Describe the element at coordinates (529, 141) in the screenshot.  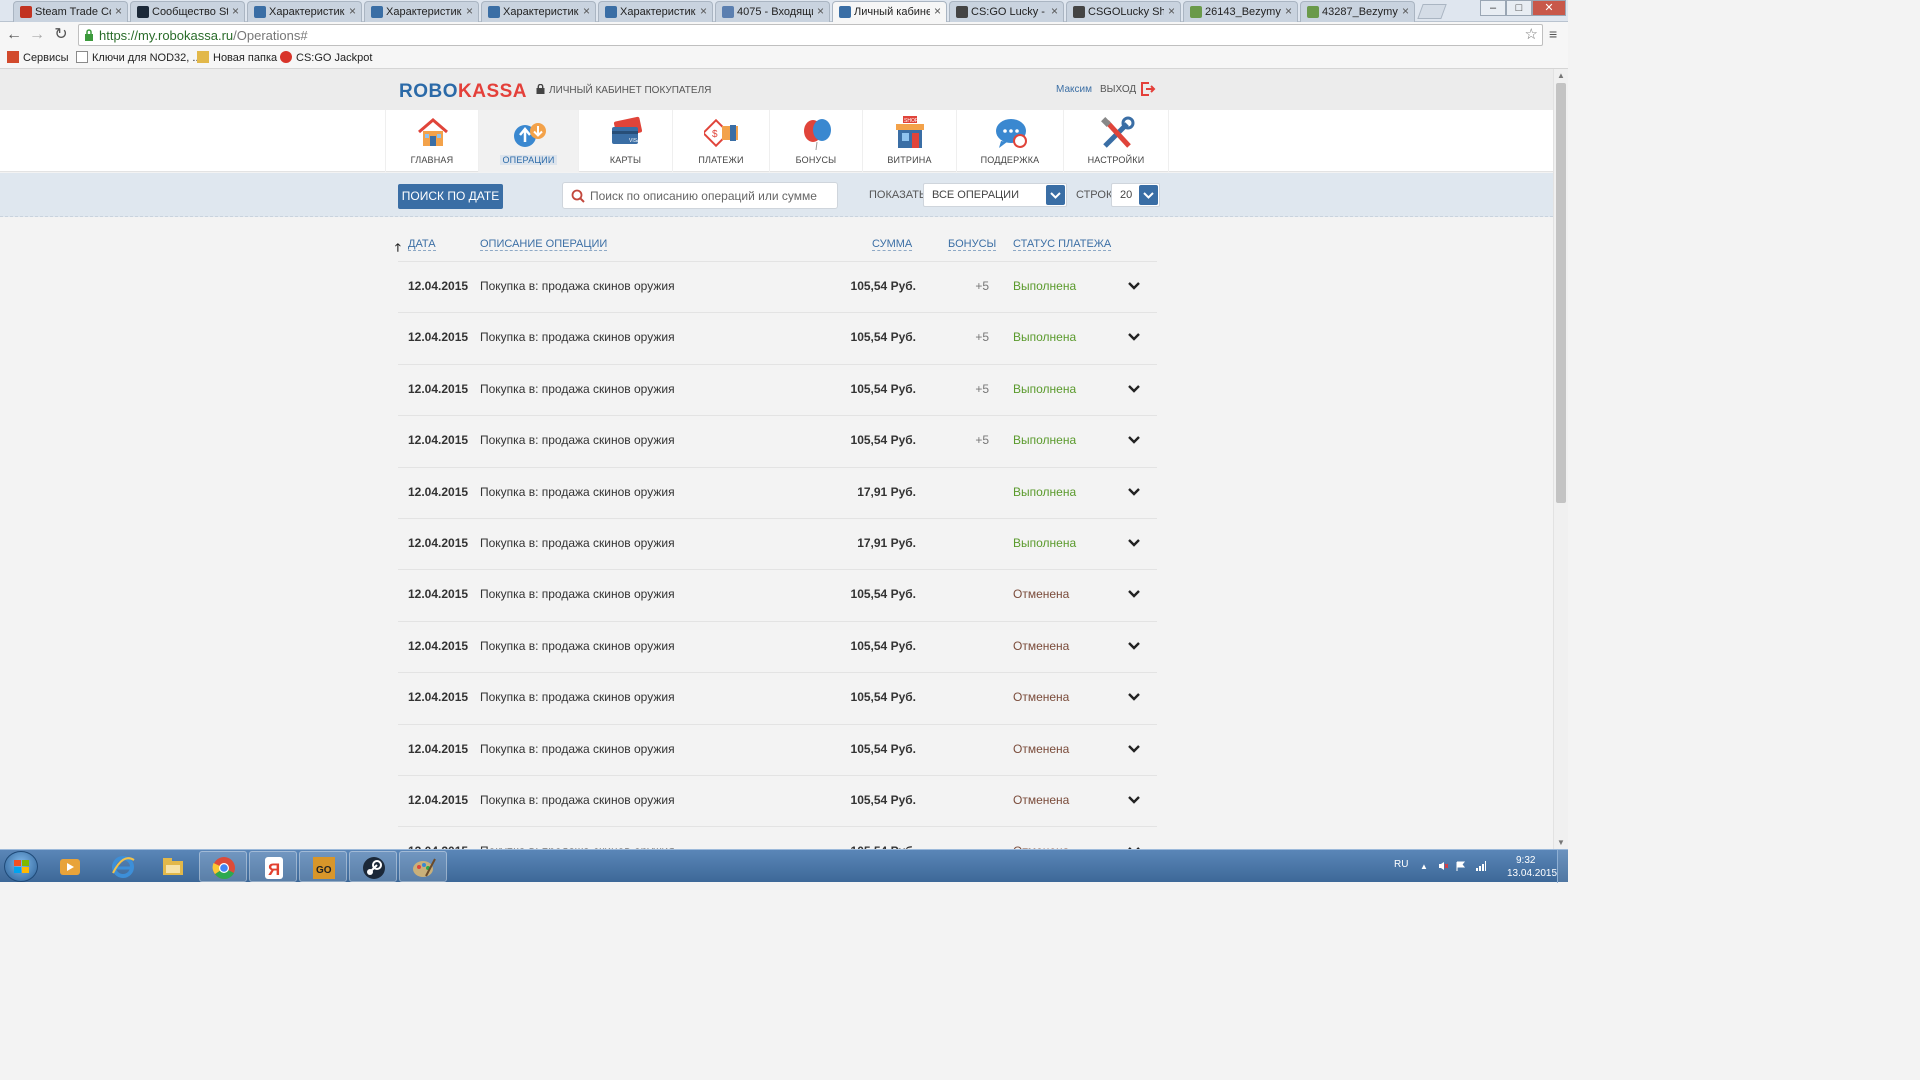
I see `nav-item-operations: ОПЕРАЦИИ` at that location.